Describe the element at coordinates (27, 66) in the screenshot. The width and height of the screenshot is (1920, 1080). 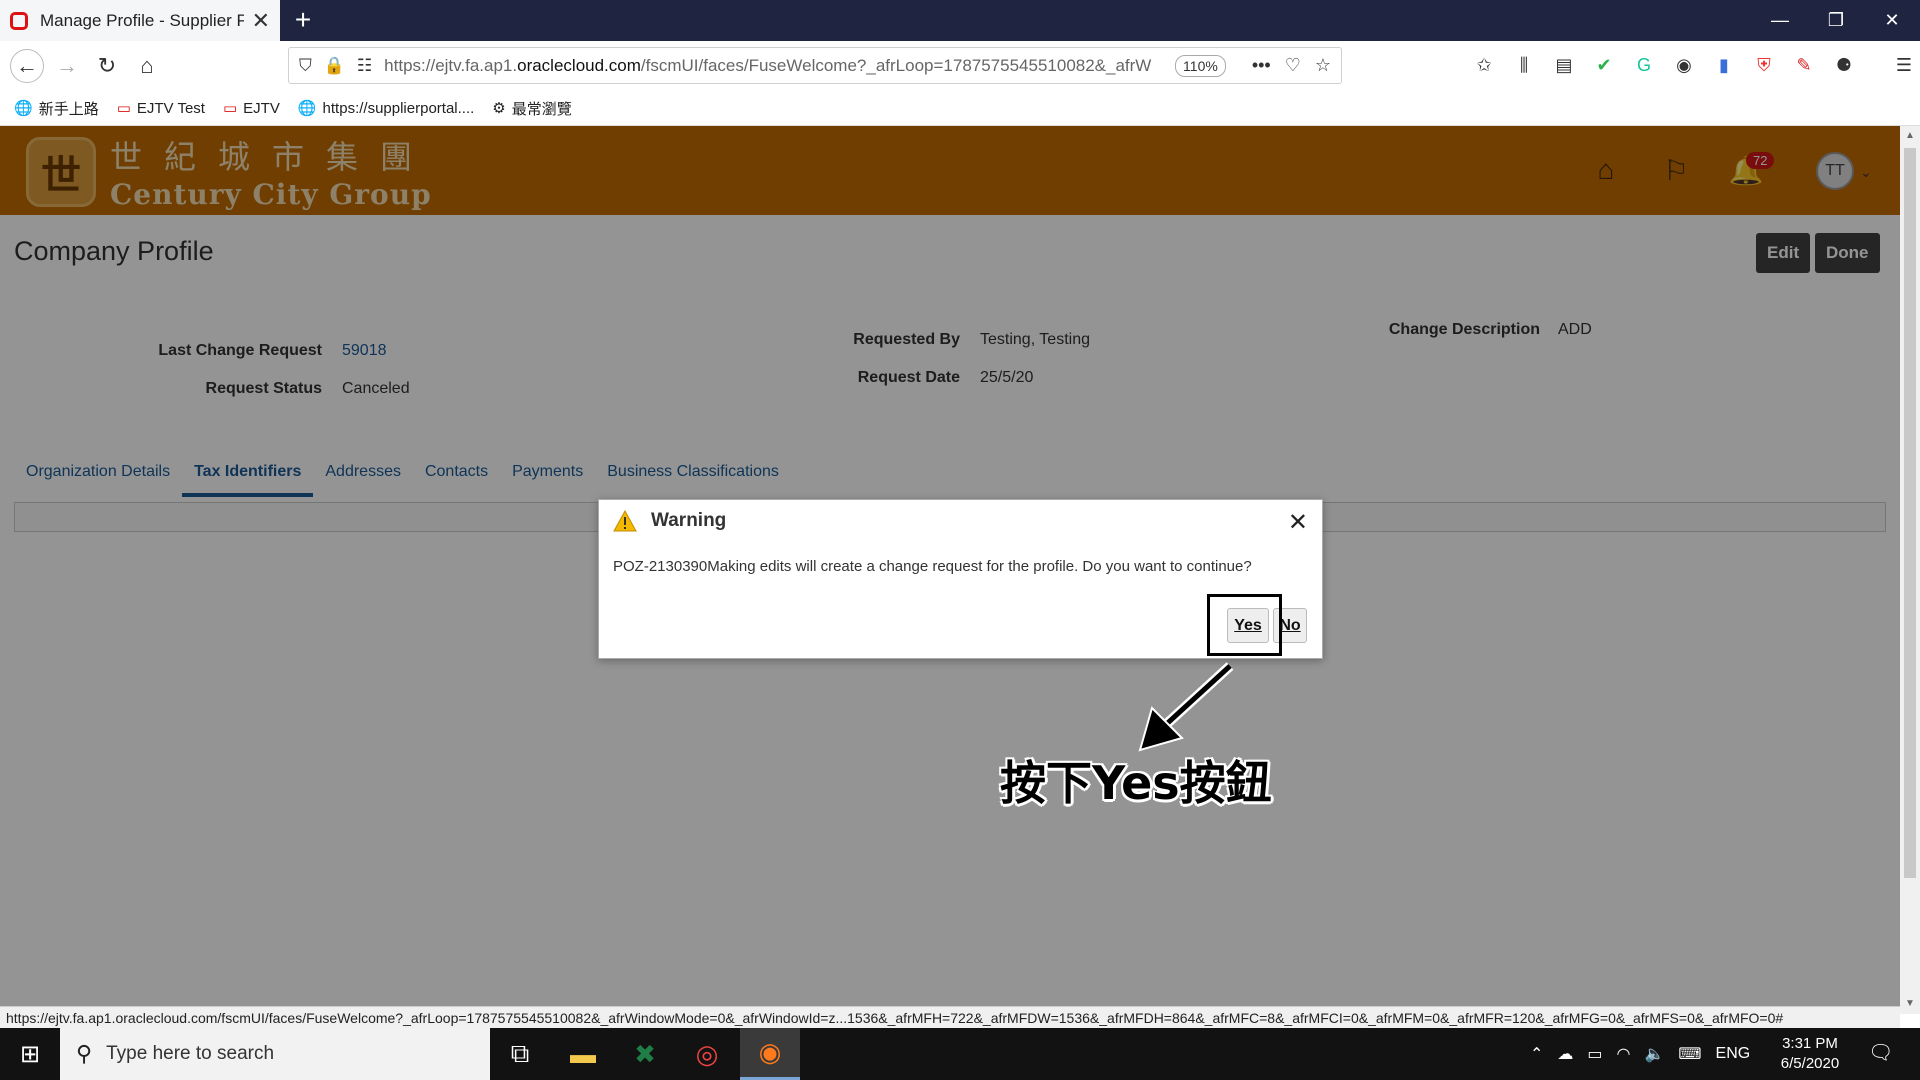
I see `back-arrow-icon: ←` at that location.